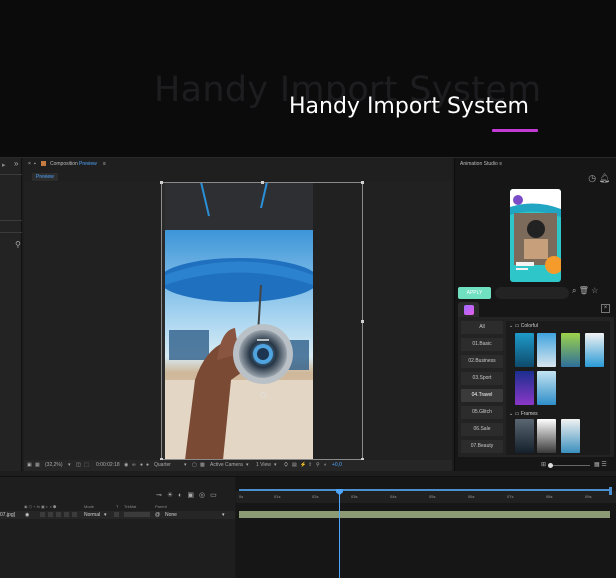 The width and height of the screenshot is (616, 578). Describe the element at coordinates (172, 495) in the screenshot. I see `draft-3d-icon: ☀` at that location.